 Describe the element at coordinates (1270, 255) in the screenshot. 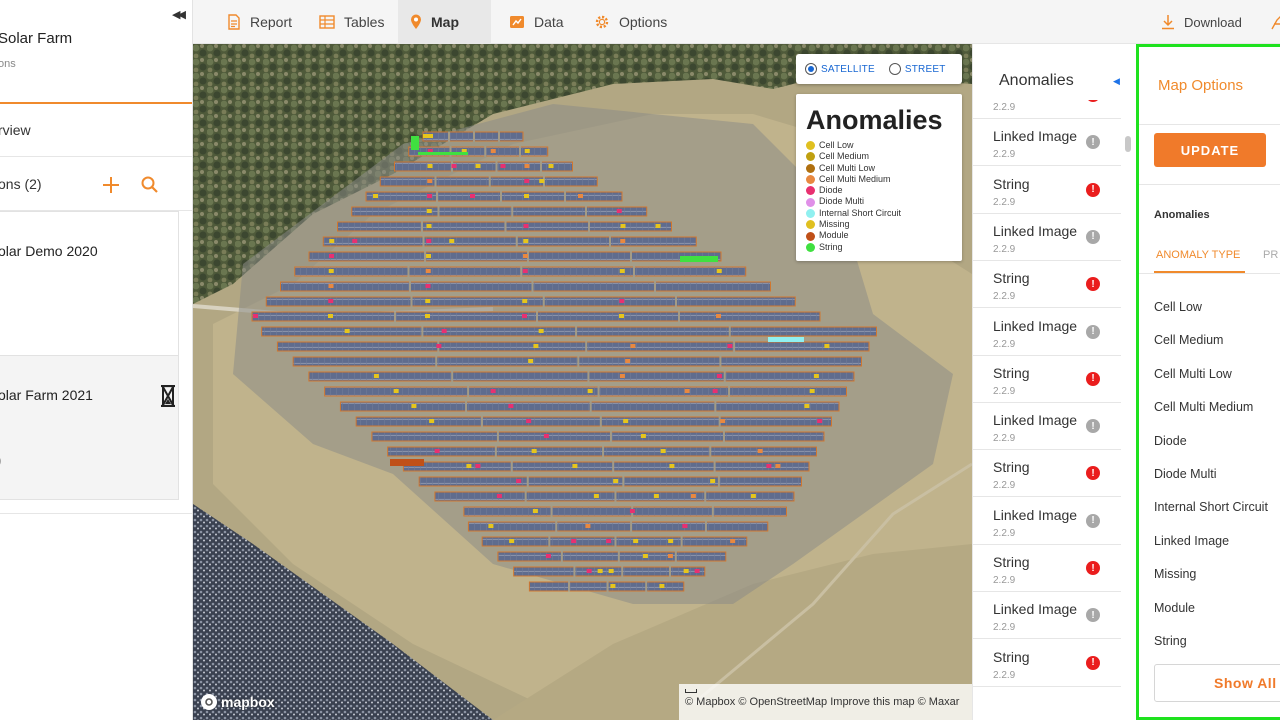

I see `tab-priority: PR` at that location.